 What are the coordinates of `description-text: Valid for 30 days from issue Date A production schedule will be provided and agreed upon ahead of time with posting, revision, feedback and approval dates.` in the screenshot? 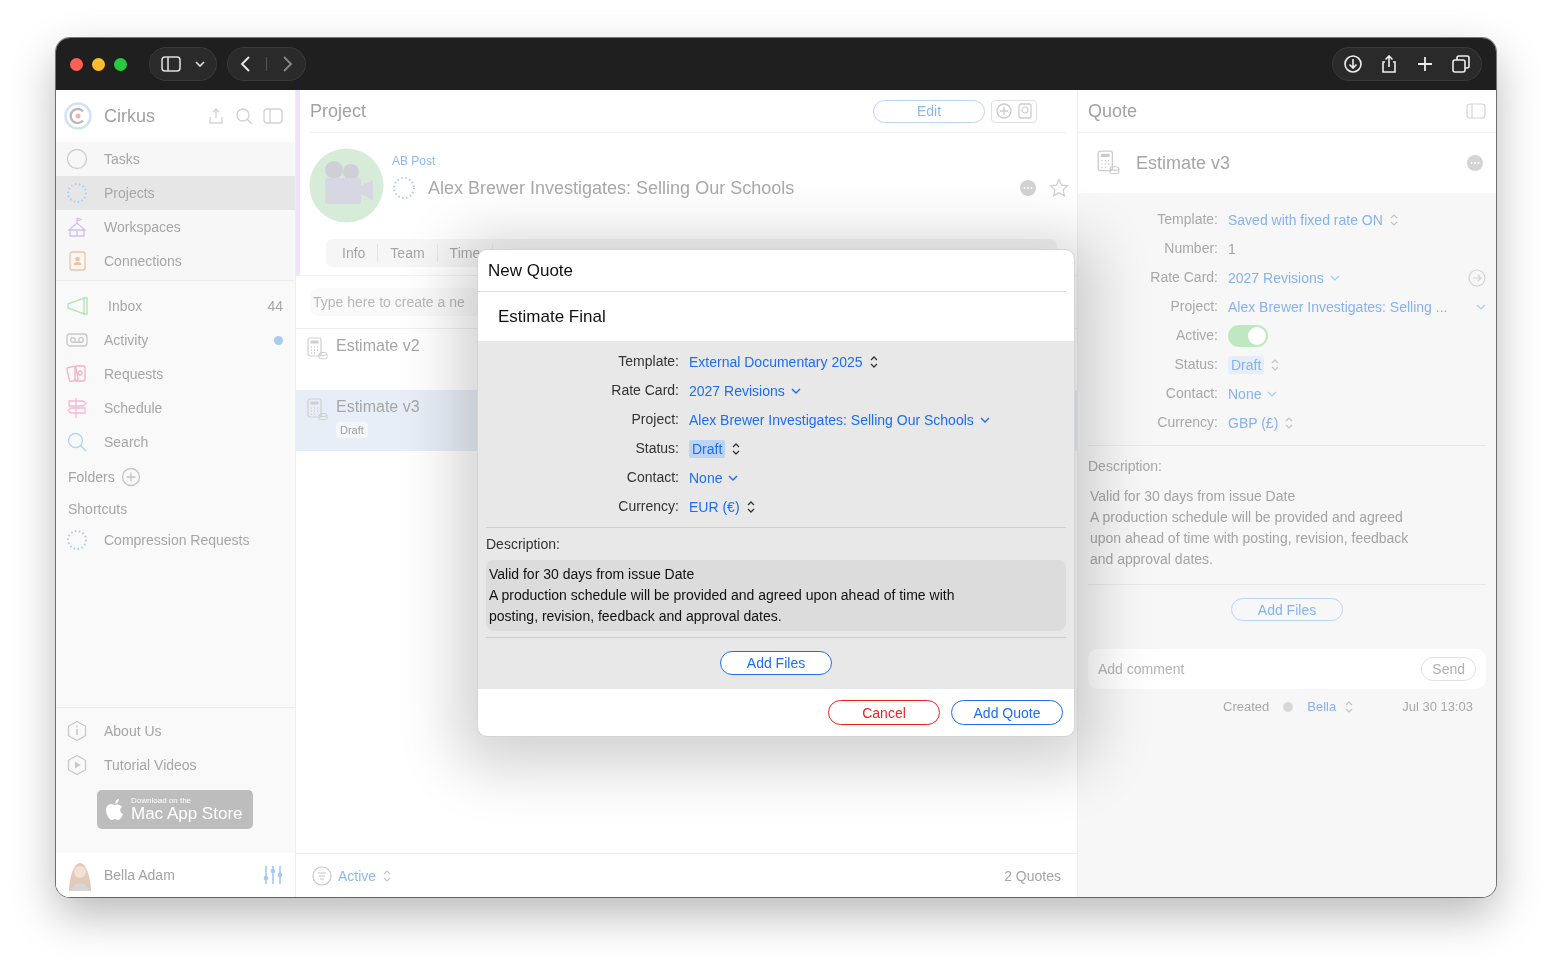 It's located at (1250, 528).